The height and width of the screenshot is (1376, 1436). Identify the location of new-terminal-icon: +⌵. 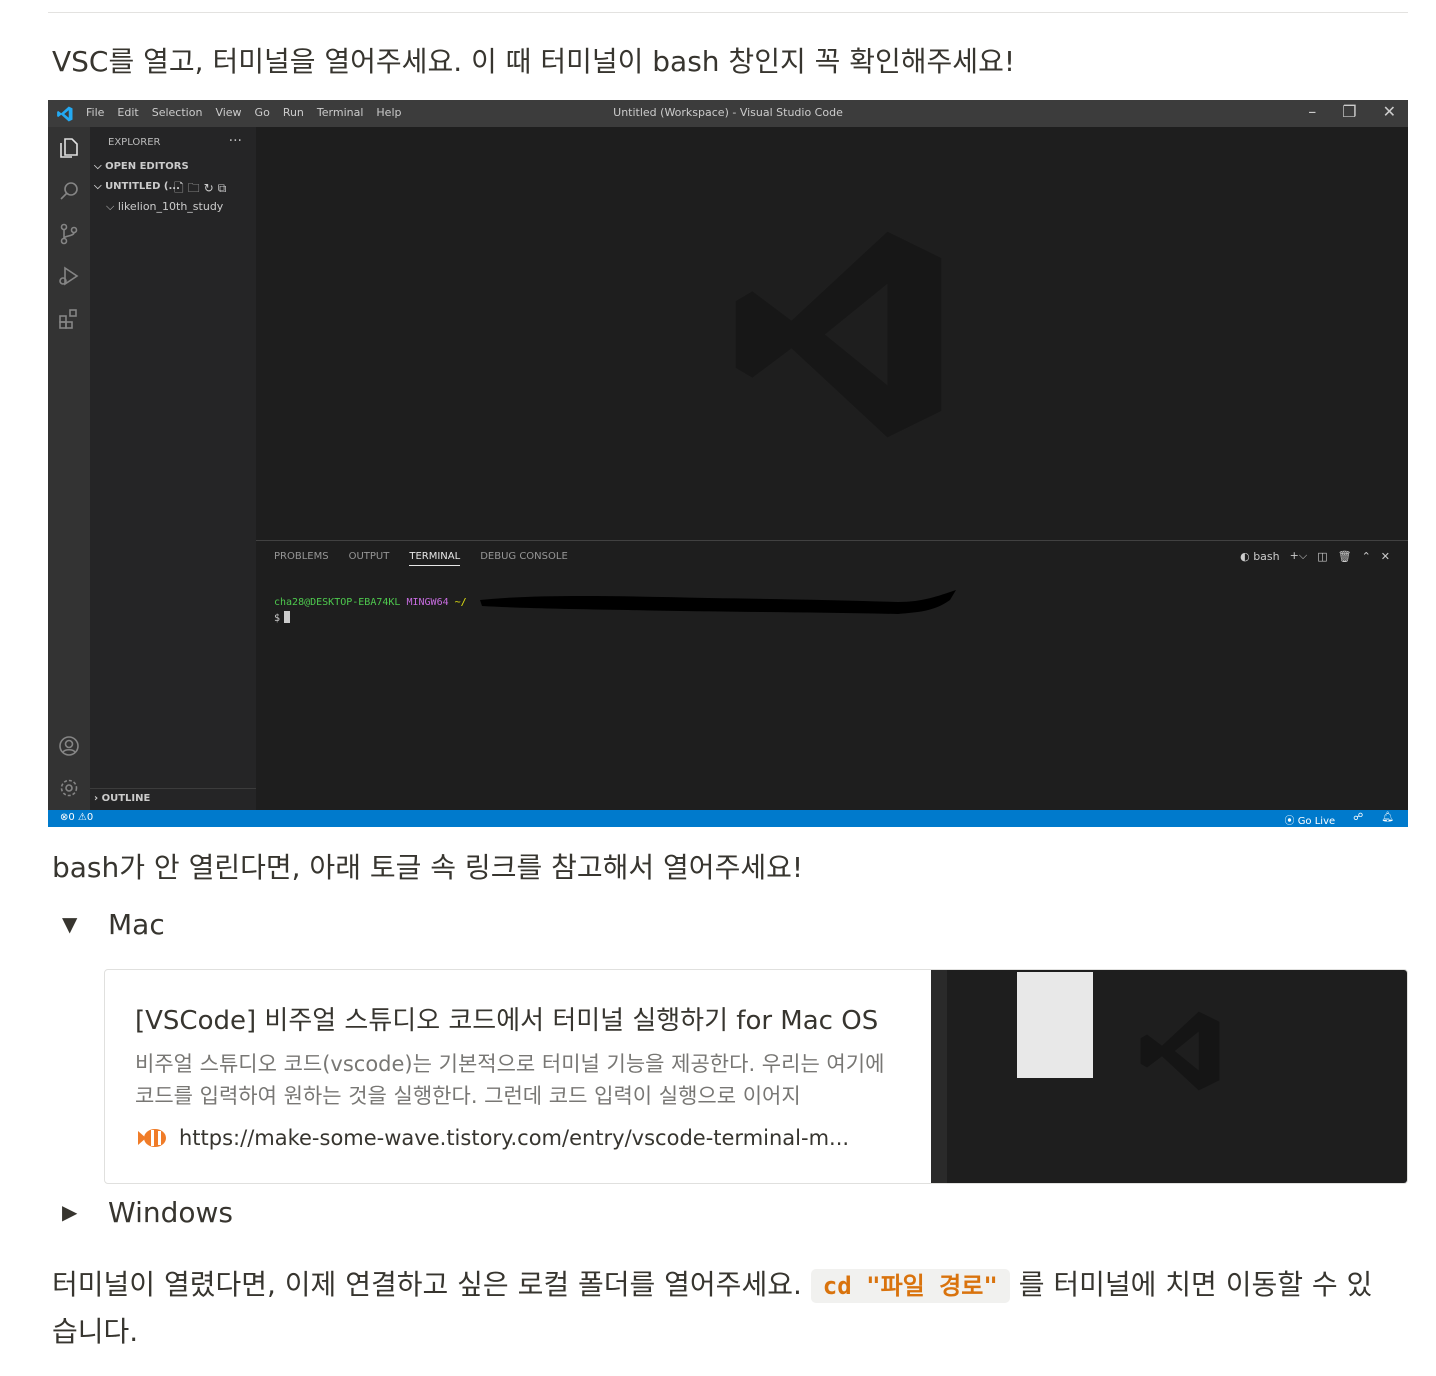
(1299, 556).